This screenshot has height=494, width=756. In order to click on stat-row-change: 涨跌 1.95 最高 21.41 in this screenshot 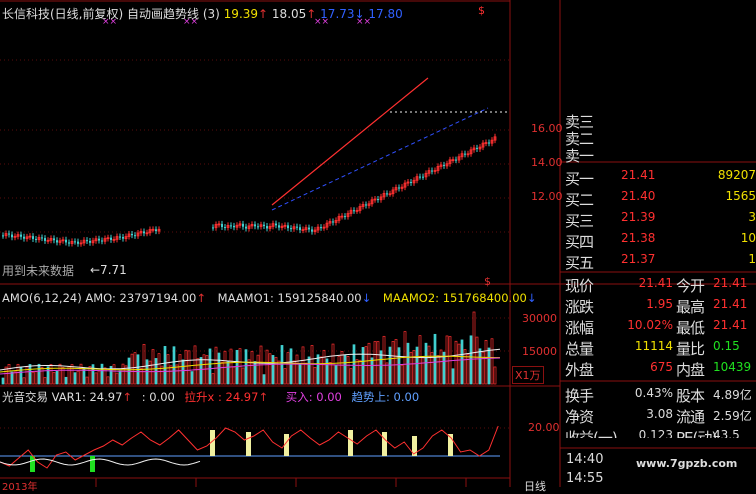, I will do `click(656, 306)`.